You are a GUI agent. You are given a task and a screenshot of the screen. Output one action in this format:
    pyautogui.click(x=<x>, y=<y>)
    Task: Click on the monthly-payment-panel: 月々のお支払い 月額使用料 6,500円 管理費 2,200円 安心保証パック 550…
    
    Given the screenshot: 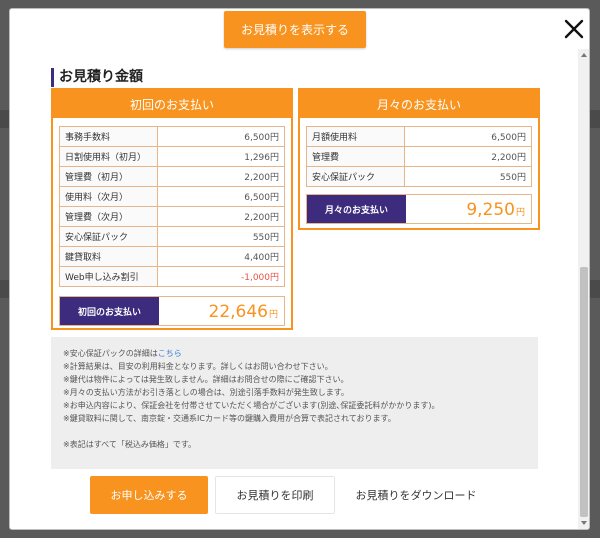 What is the action you would take?
    pyautogui.click(x=419, y=159)
    